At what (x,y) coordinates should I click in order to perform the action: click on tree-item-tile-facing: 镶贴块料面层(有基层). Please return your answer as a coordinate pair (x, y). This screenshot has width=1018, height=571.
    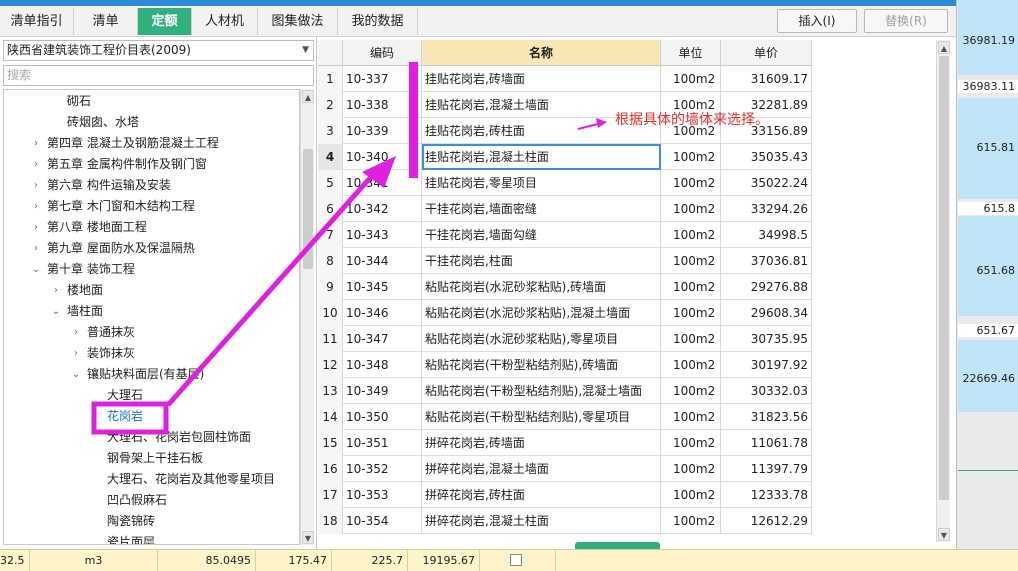
    Looking at the image, I should click on (145, 374).